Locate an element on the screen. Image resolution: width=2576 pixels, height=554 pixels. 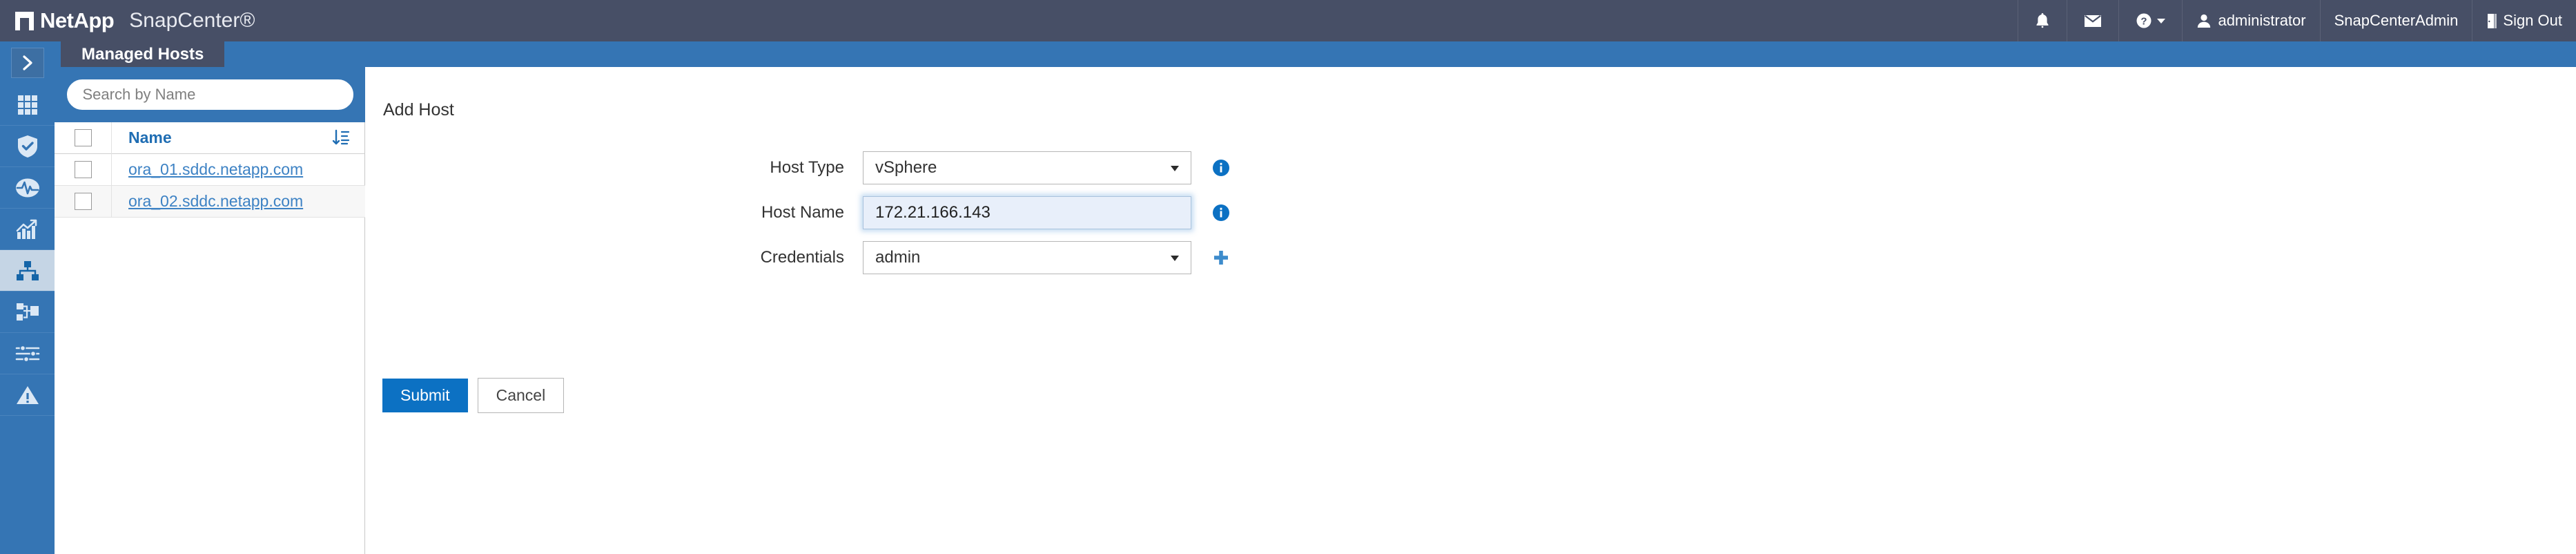
credentials-select: admin is located at coordinates (1027, 257).